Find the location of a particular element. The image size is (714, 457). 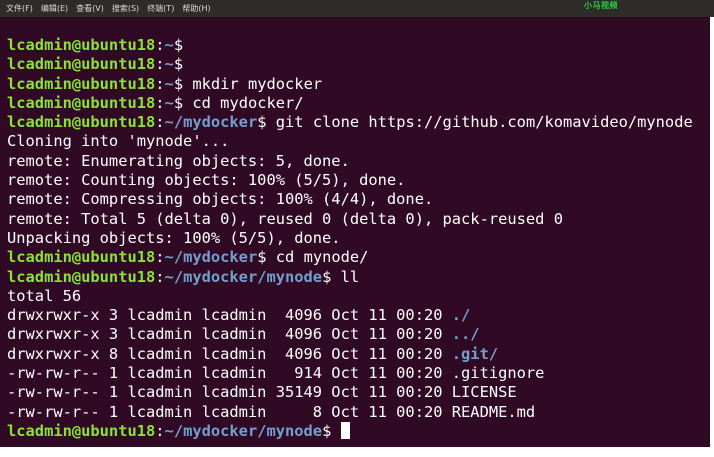

output-text: remote: Enumerating objects: 5, done. is located at coordinates (178, 160).